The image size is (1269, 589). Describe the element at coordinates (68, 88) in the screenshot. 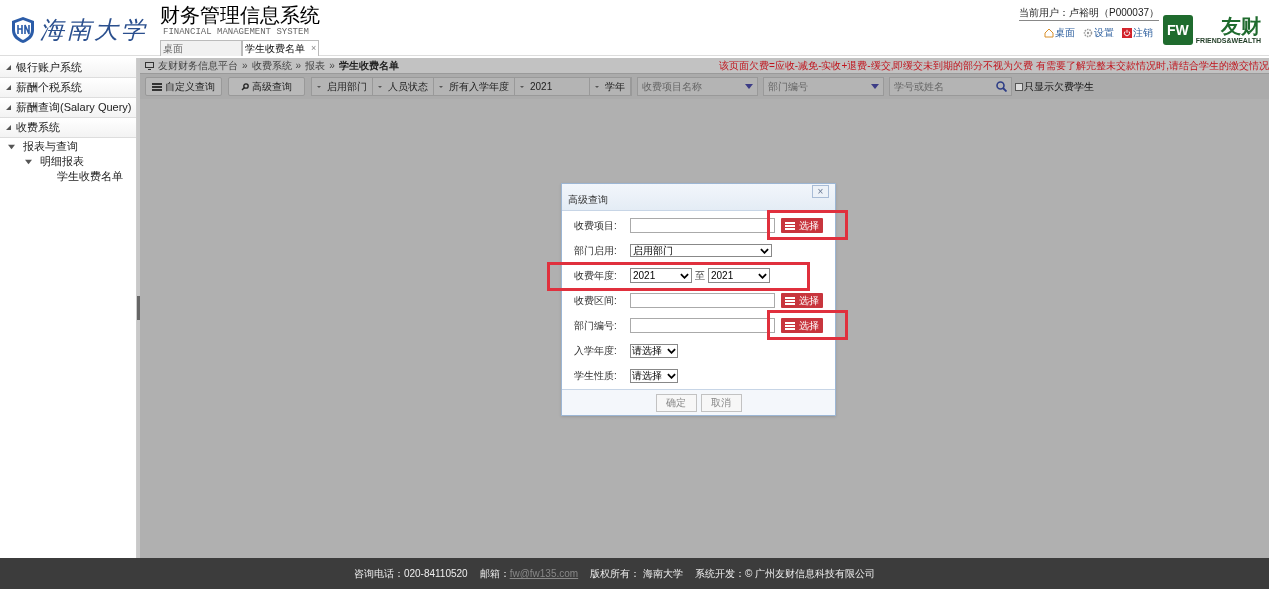

I see `sidebar-section: 薪酬个税系统` at that location.